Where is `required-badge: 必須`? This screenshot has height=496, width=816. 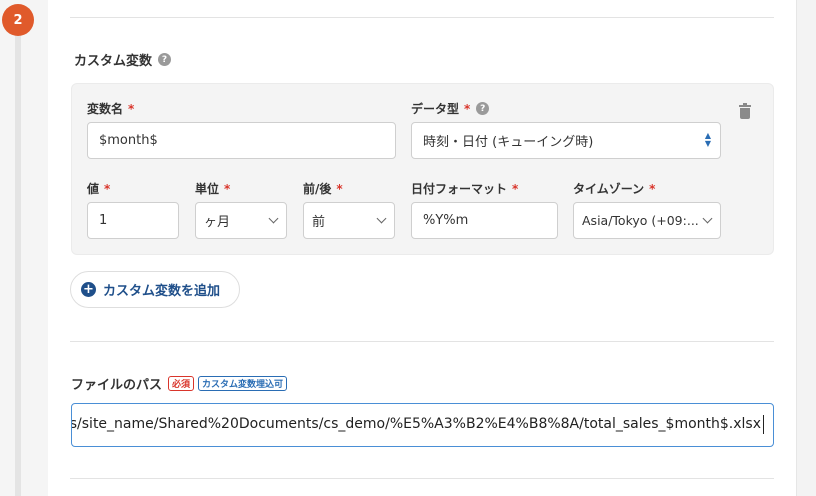 required-badge: 必須 is located at coordinates (181, 383).